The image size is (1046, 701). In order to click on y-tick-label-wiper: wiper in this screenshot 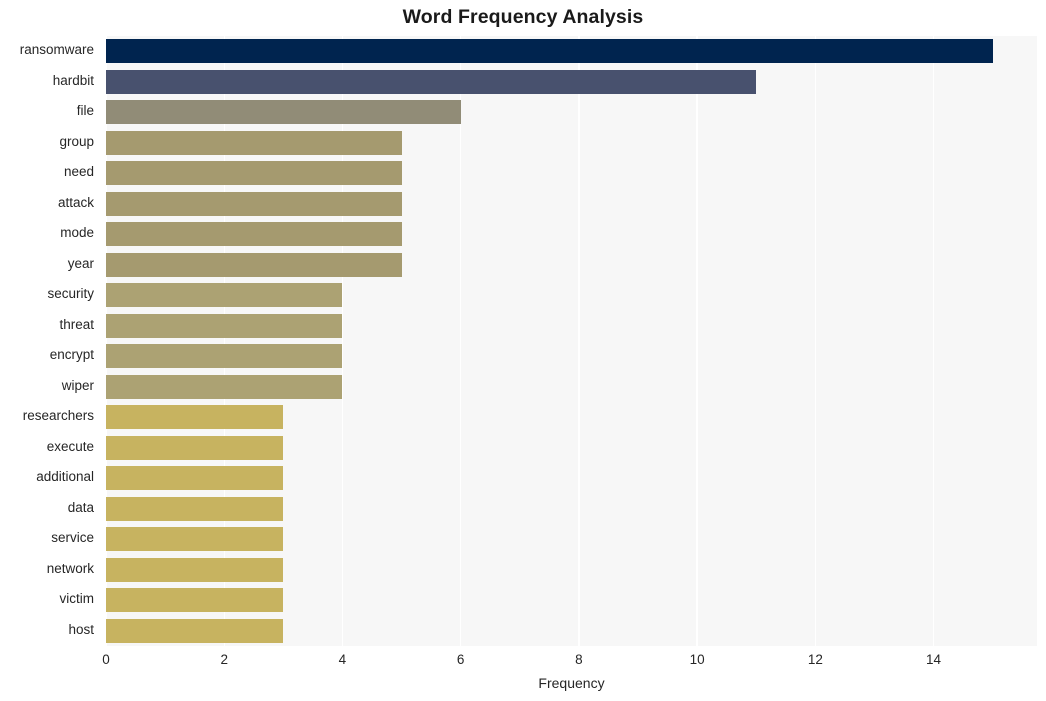, I will do `click(77, 385)`.